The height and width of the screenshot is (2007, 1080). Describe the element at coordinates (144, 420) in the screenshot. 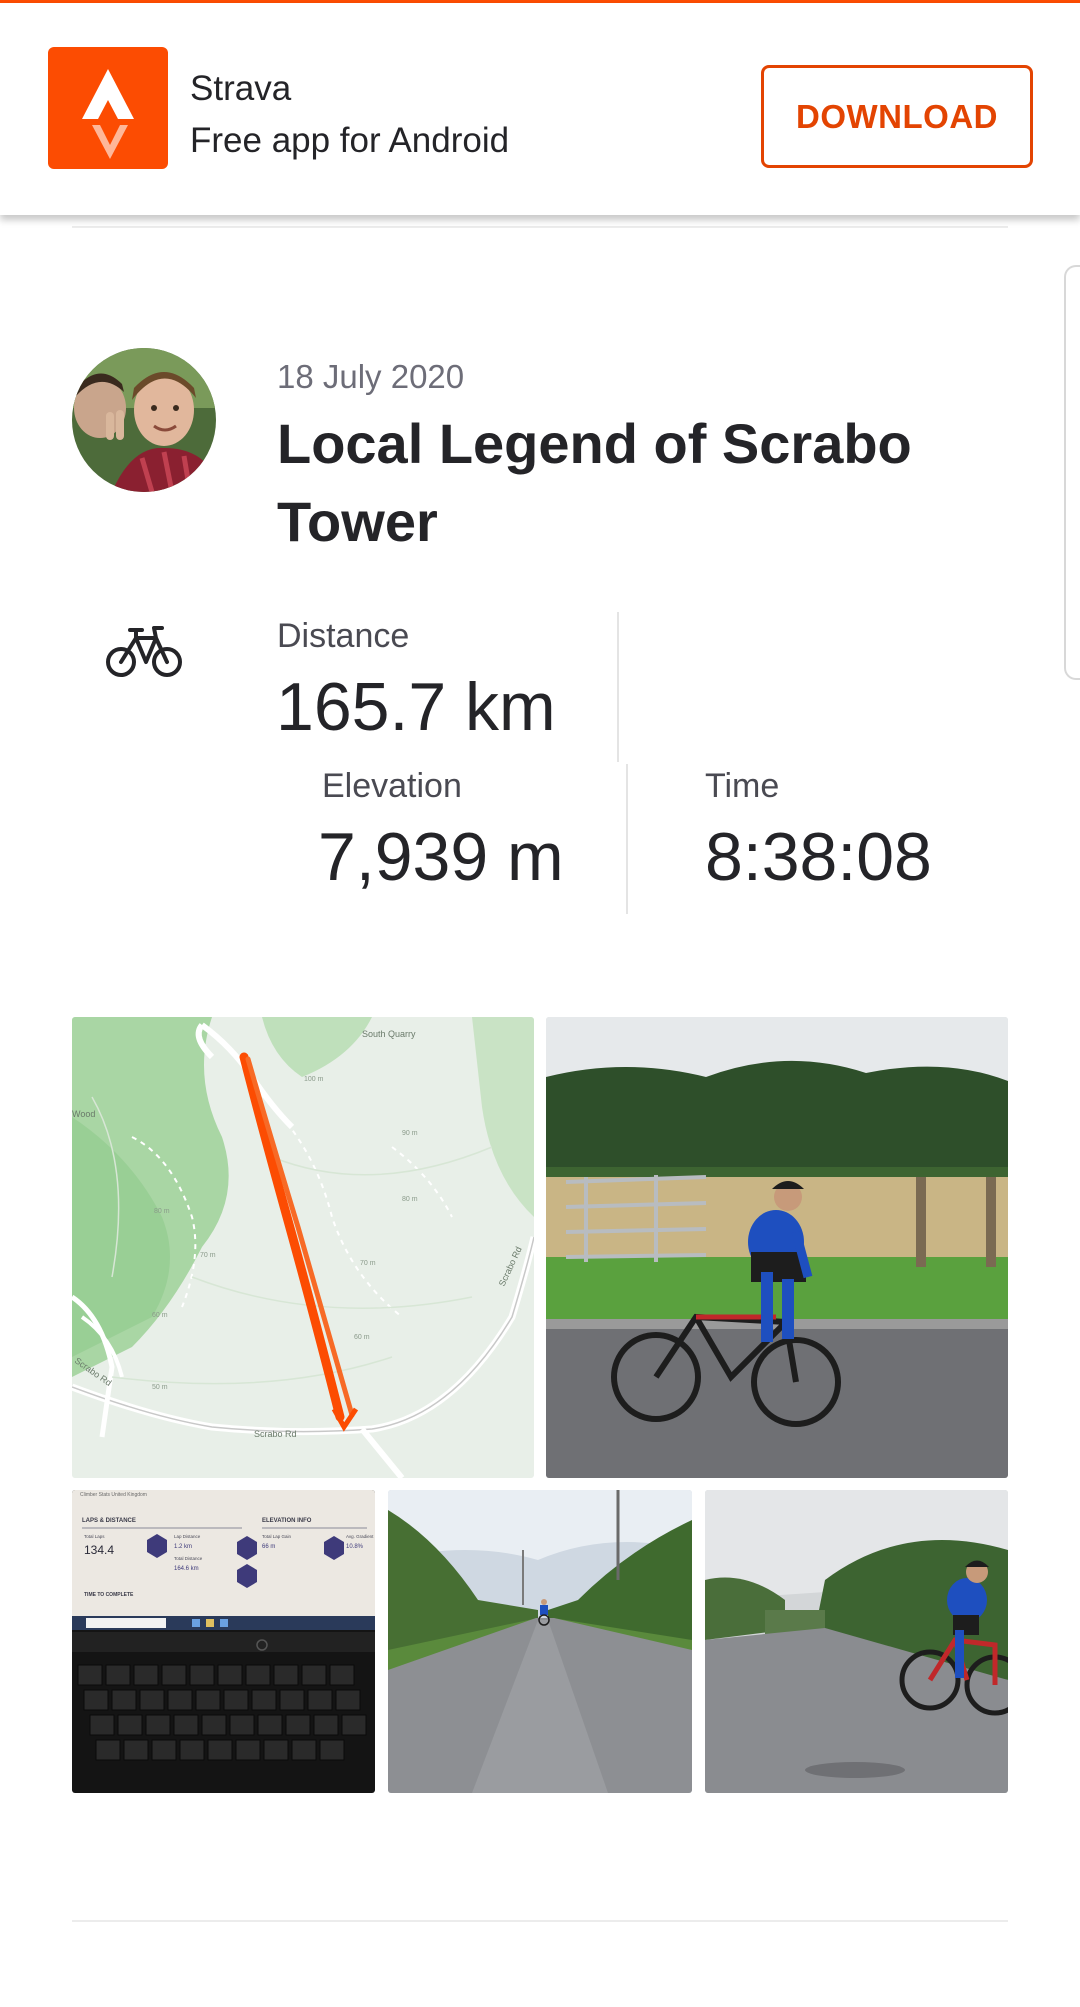

I see `athlete-avatar` at that location.